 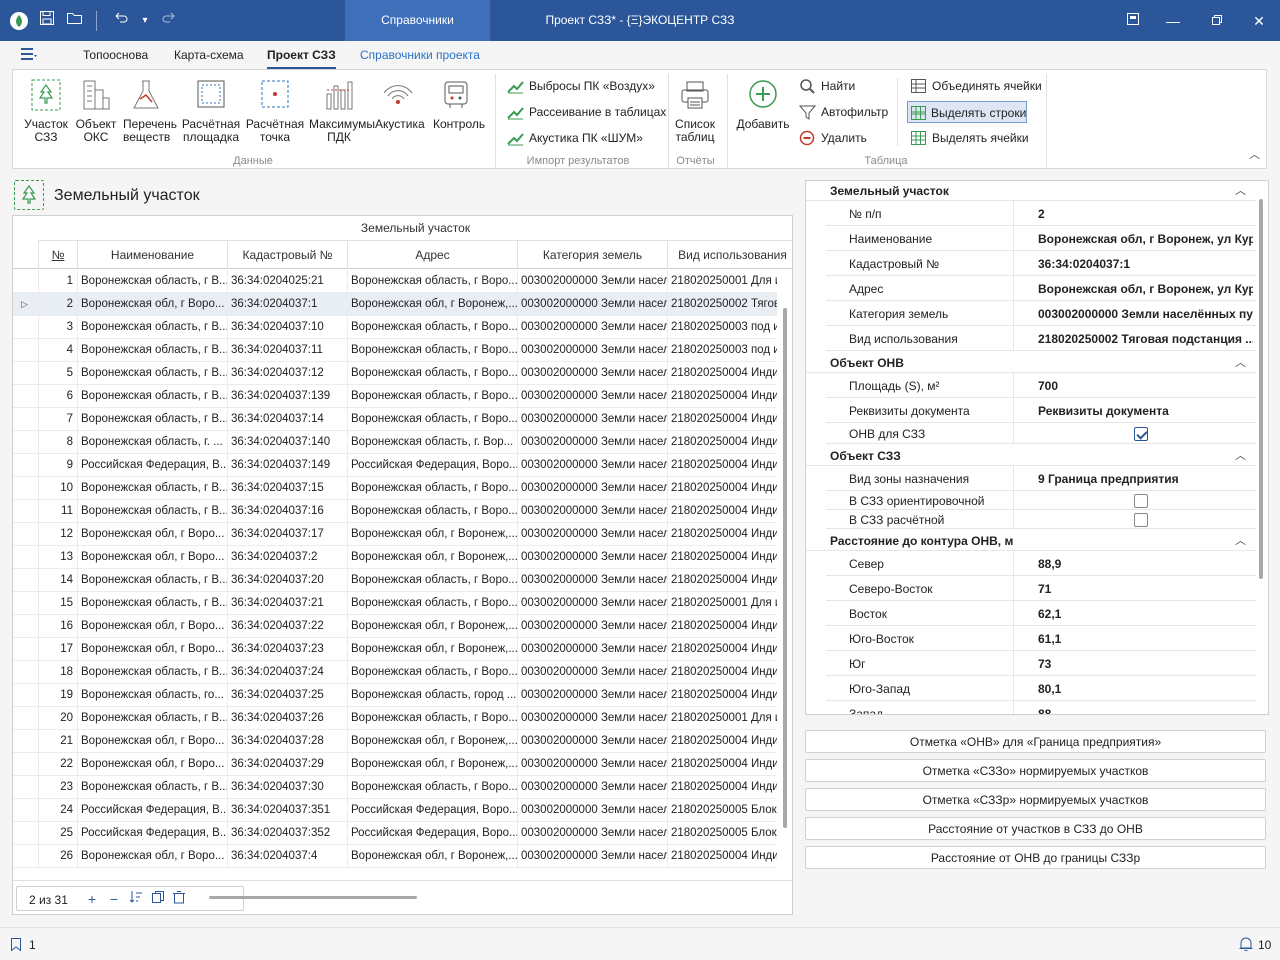 I want to click on property-value: 2, so click(x=1145, y=214).